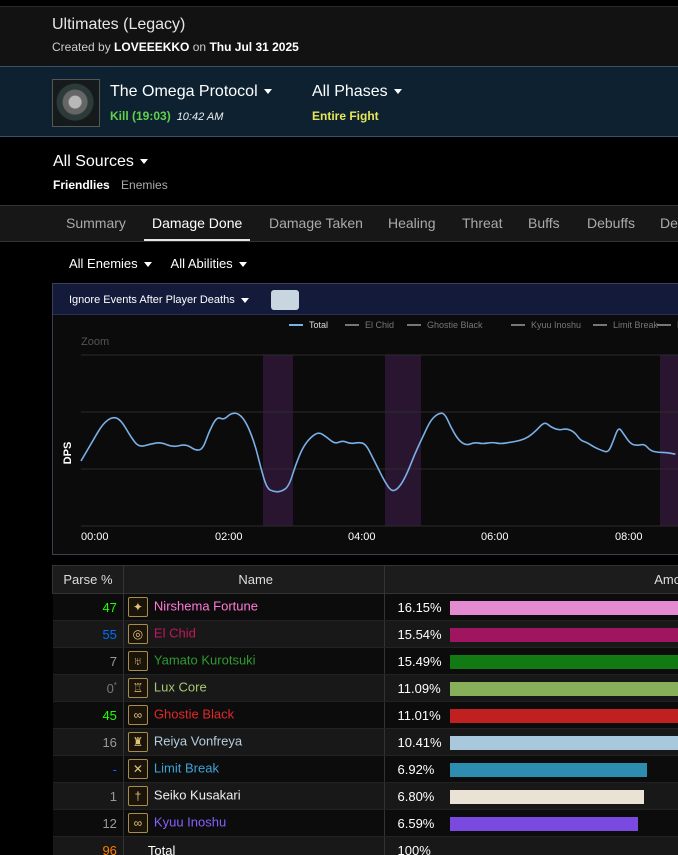 The width and height of the screenshot is (678, 855). Describe the element at coordinates (144, 185) in the screenshot. I see `filter-enemies: Enemies` at that location.